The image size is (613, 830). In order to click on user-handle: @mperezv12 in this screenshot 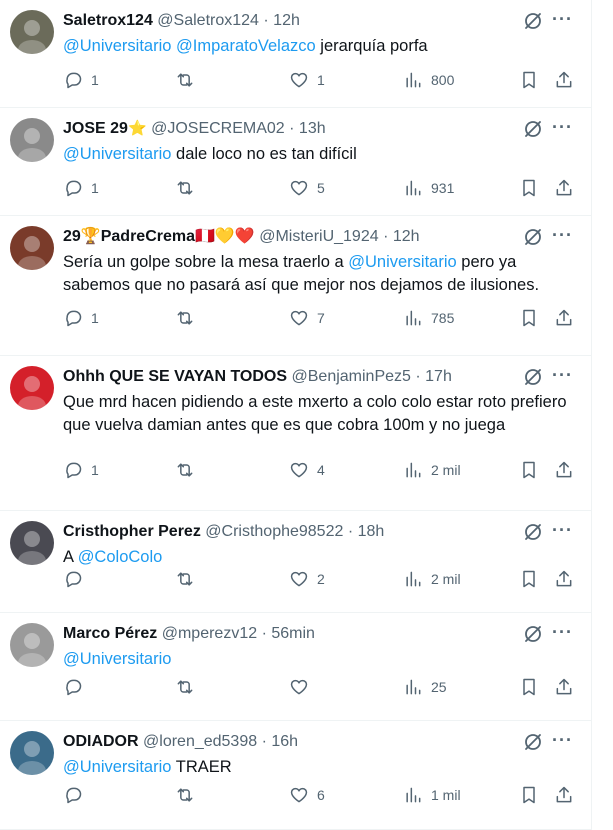, I will do `click(209, 633)`.